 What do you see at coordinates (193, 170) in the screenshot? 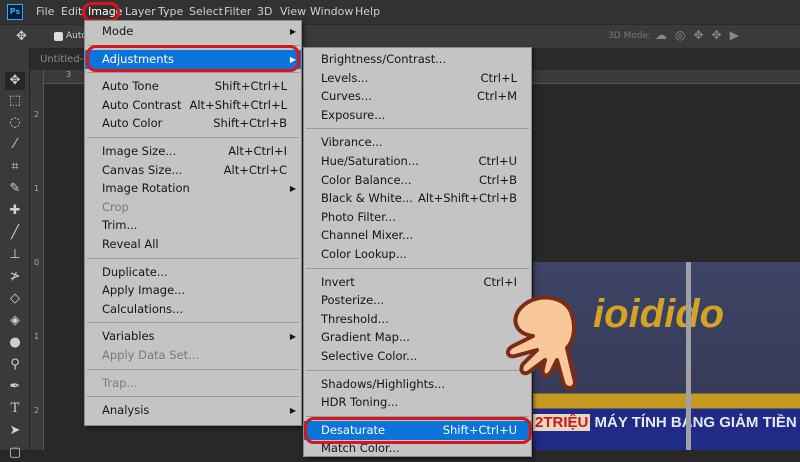
I see `menu-item-canvas-size: Canvas Size... Alt+Ctrl+C` at bounding box center [193, 170].